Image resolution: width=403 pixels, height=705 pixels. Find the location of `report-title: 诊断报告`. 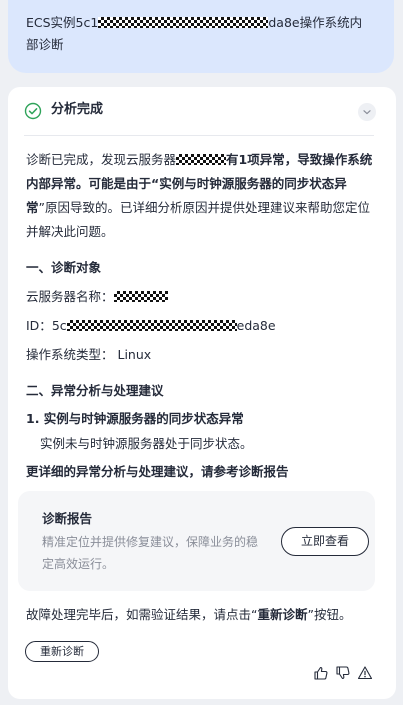

report-title: 诊断报告 is located at coordinates (67, 518).